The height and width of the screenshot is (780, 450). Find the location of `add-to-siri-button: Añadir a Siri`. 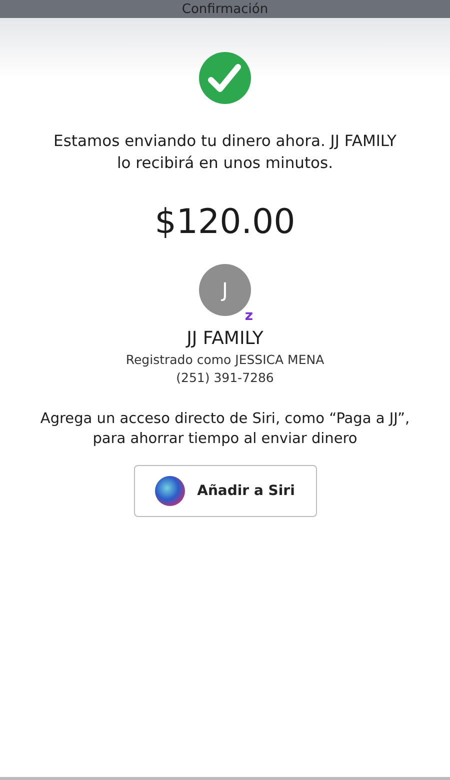

add-to-siri-button: Añadir a Siri is located at coordinates (225, 491).